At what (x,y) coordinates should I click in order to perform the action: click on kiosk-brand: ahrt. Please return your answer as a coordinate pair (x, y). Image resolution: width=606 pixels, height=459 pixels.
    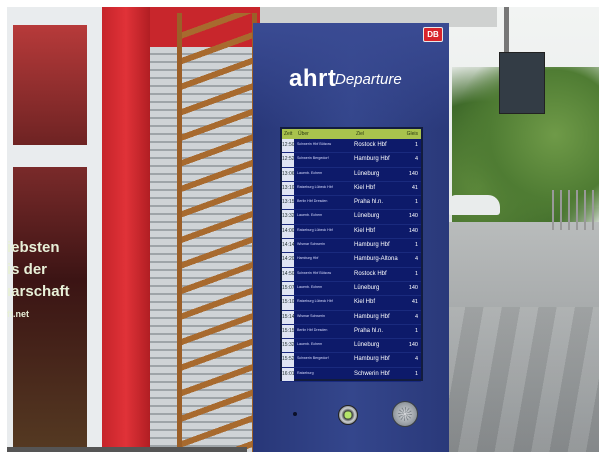
    Looking at the image, I should click on (313, 78).